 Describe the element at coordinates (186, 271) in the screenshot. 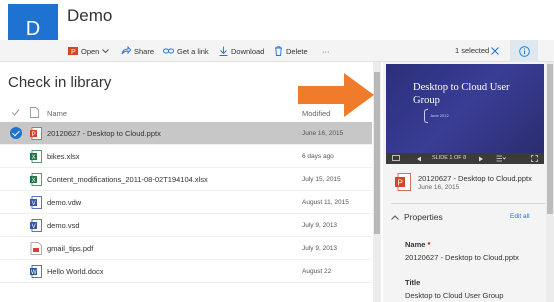

I see `file-row: W Hello World.docx August 22` at that location.